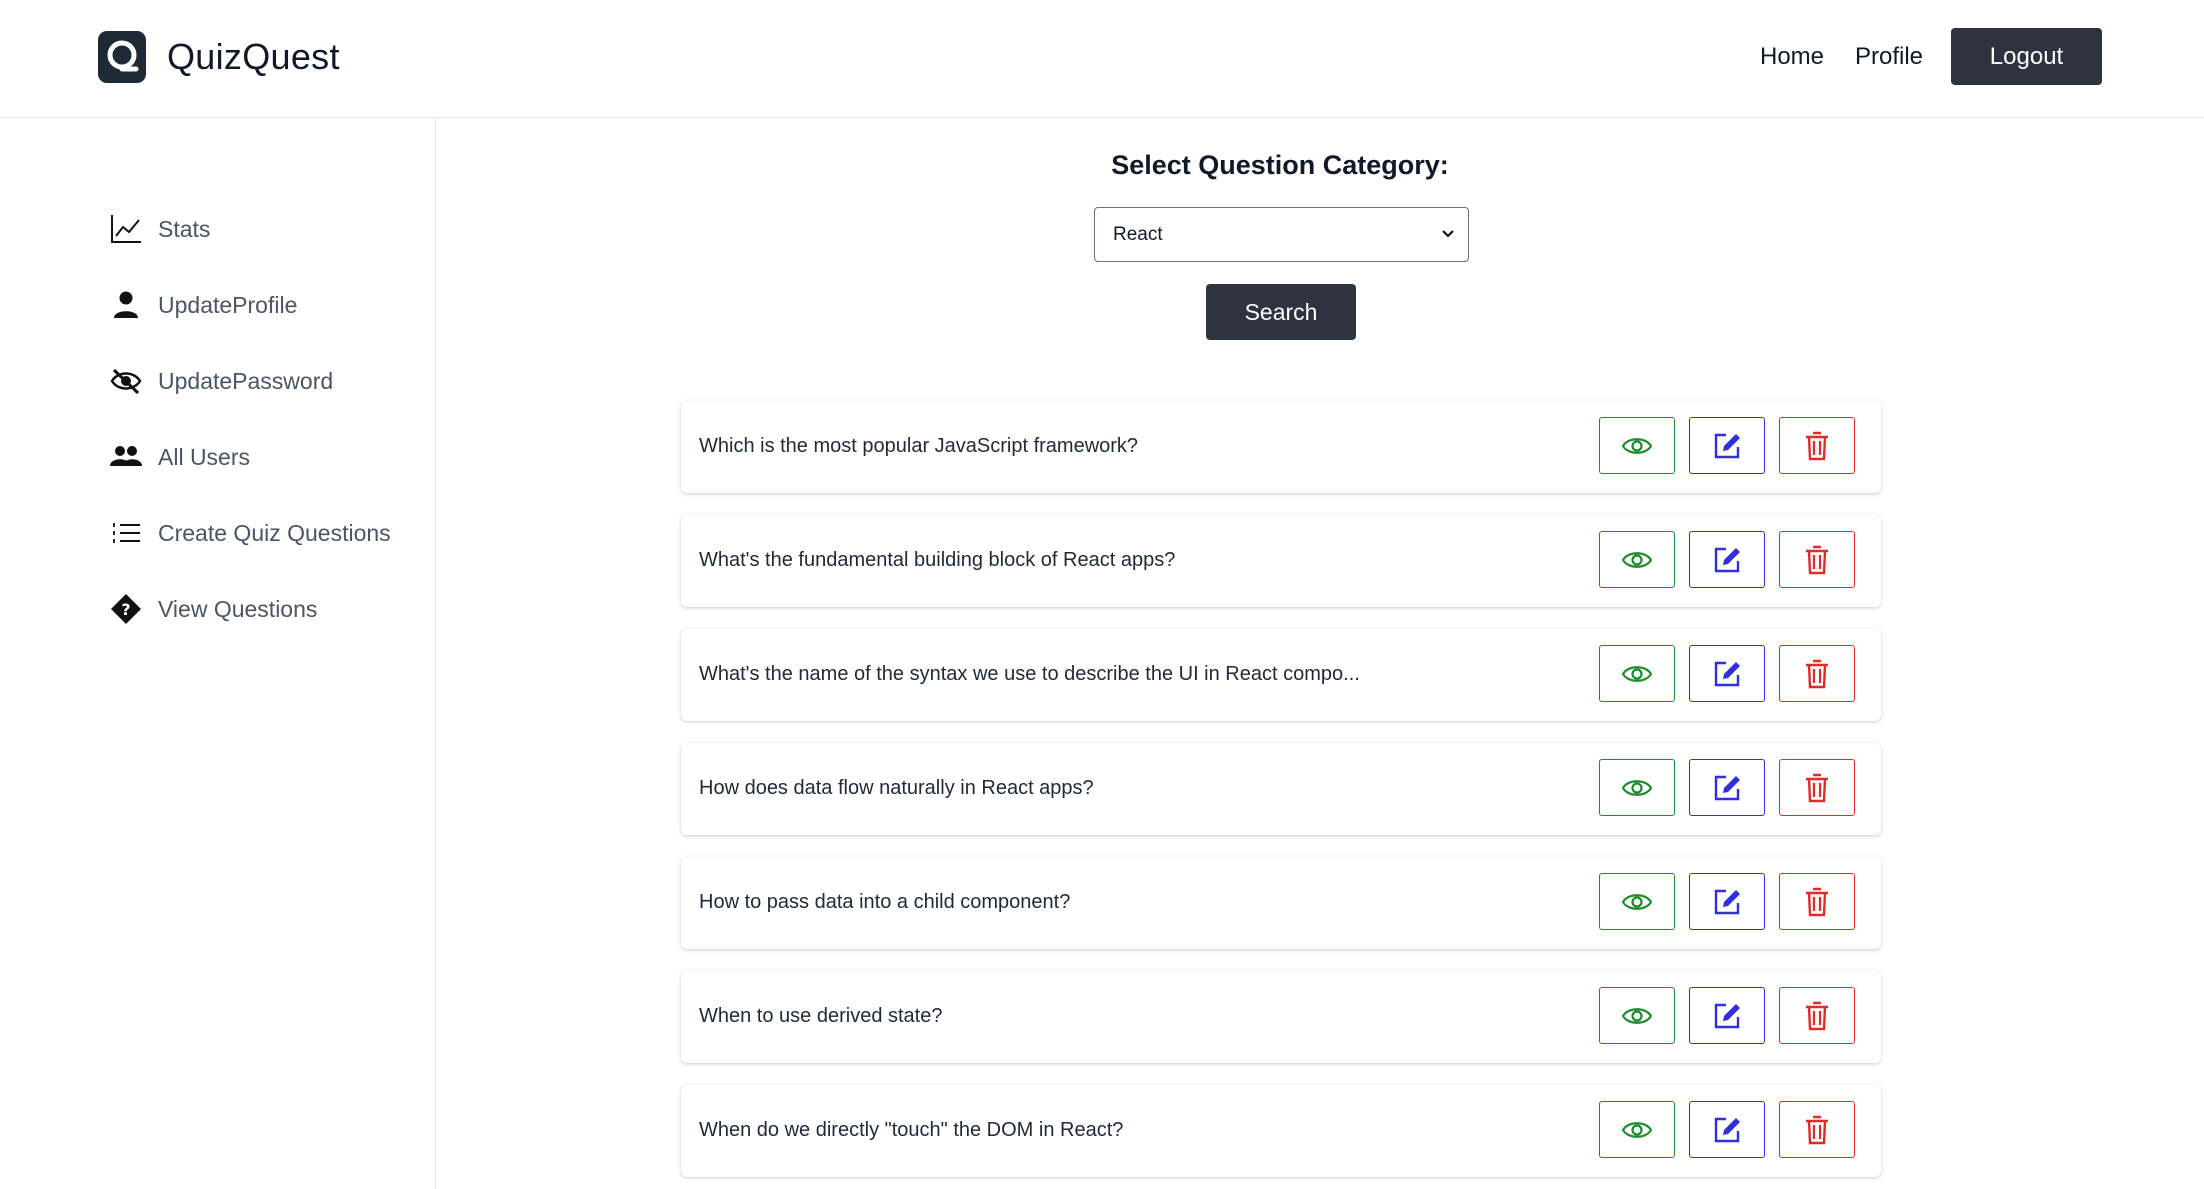  I want to click on line-chart-icon, so click(127, 230).